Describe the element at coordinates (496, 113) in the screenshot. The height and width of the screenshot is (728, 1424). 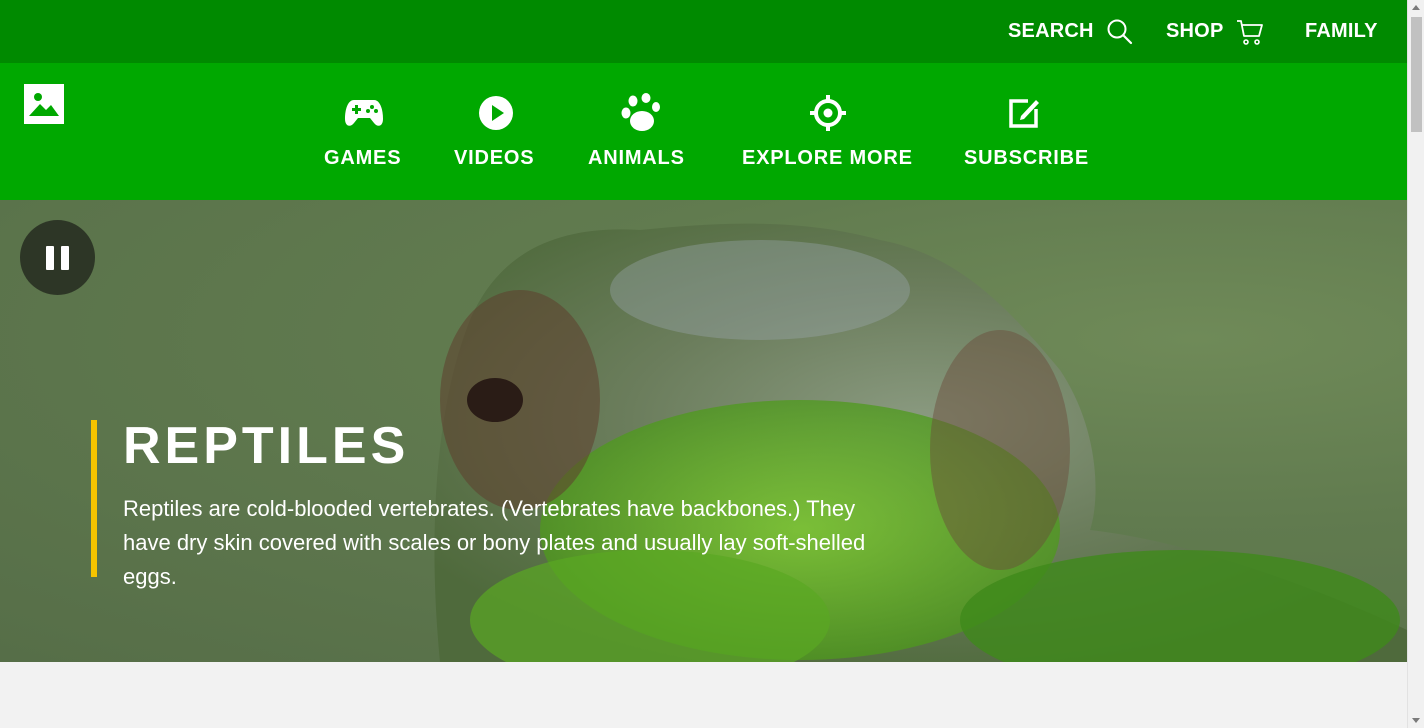
I see `play-icon` at that location.